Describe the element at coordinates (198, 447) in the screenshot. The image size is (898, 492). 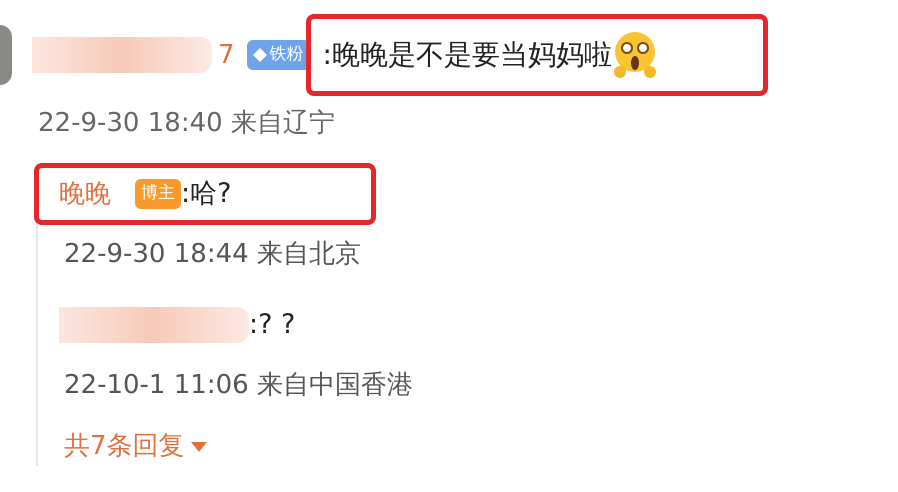
I see `caret-icon` at that location.